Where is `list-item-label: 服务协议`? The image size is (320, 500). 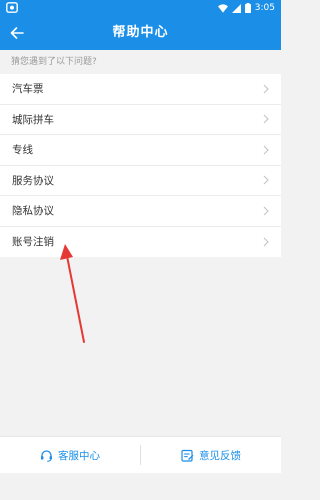 list-item-label: 服务协议 is located at coordinates (33, 180).